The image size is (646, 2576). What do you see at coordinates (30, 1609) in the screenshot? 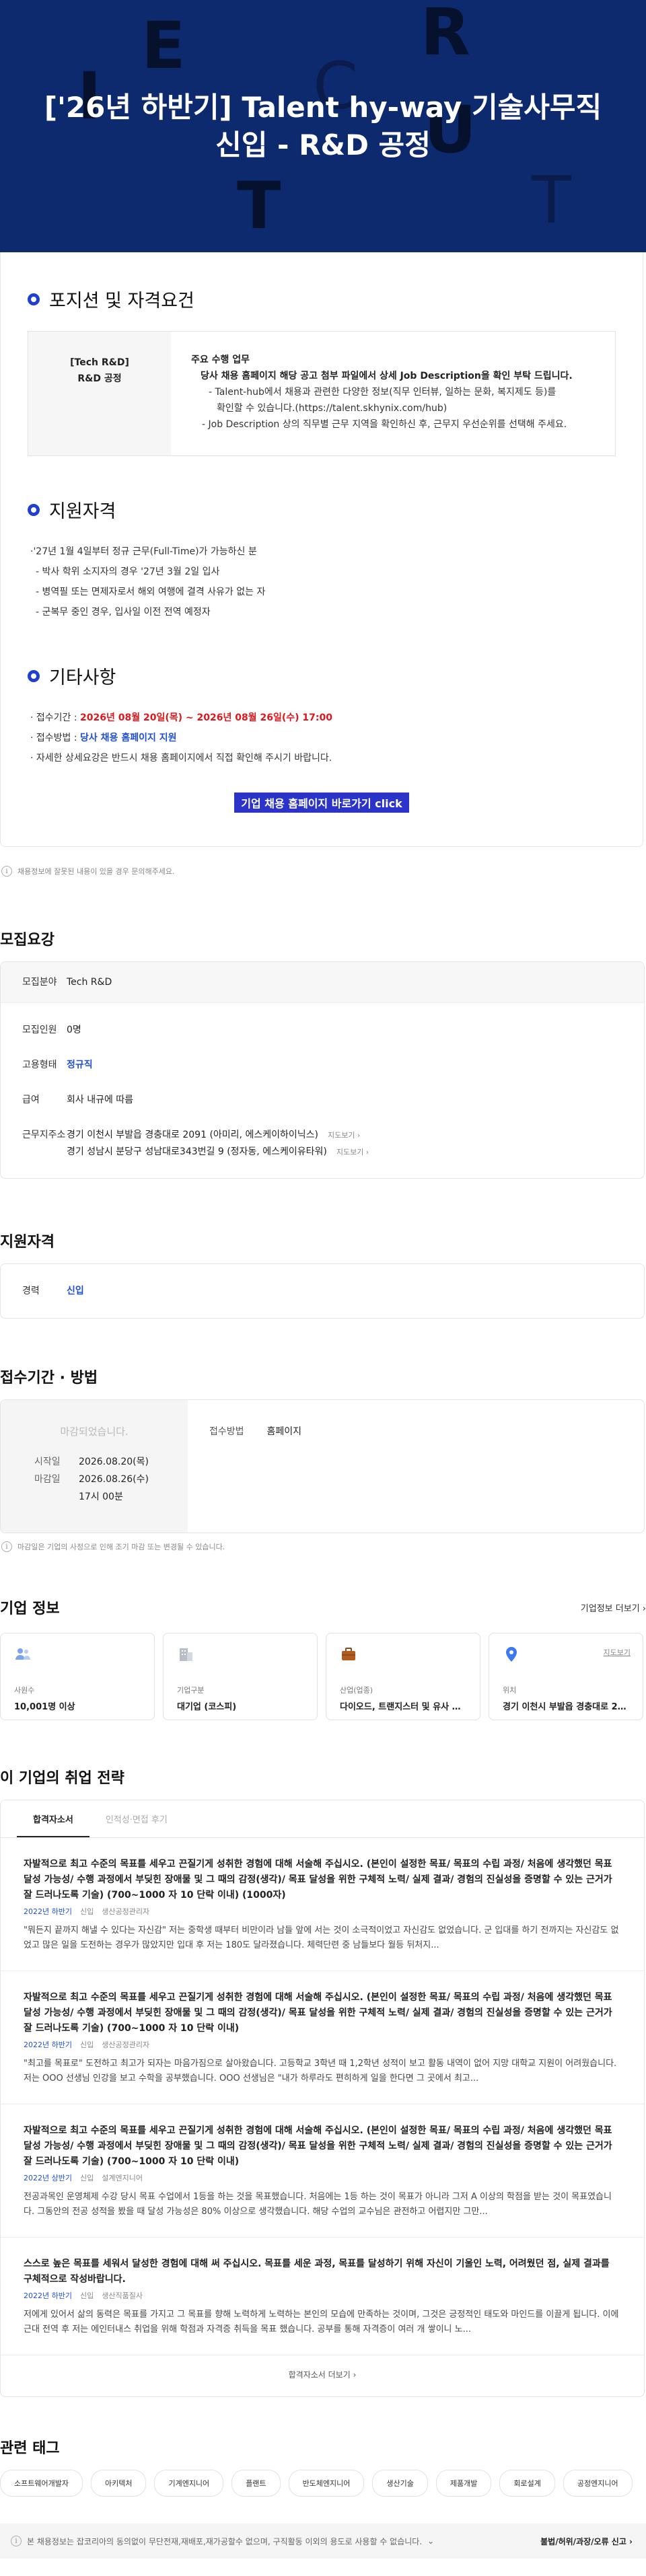
I see `company-title: 기업 정보` at bounding box center [30, 1609].